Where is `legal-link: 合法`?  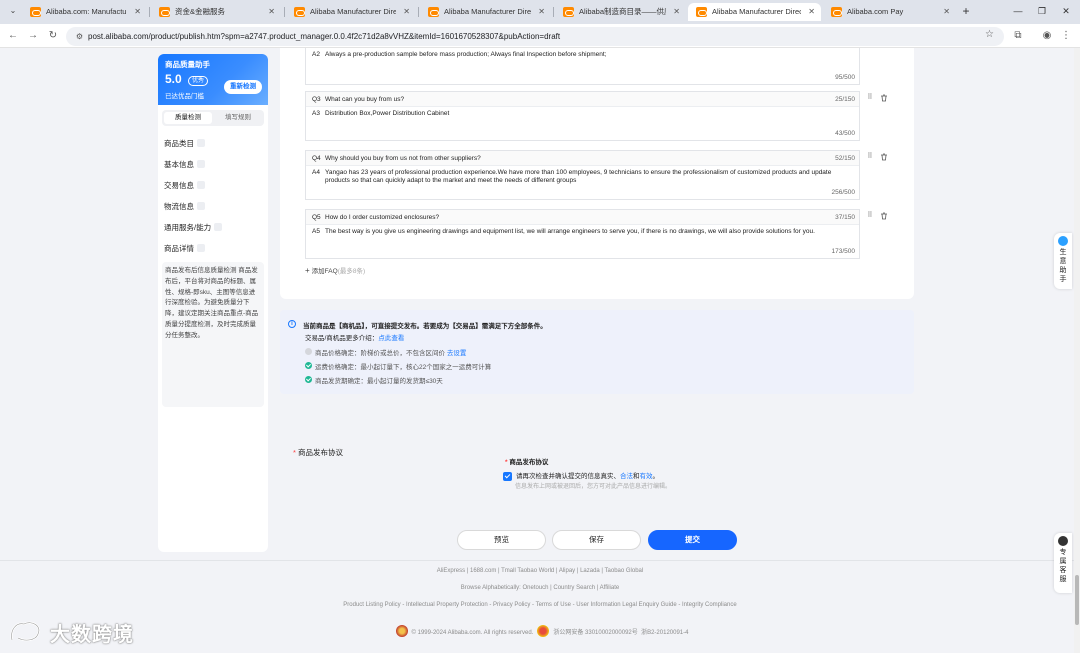
legal-link: 合法 is located at coordinates (626, 476).